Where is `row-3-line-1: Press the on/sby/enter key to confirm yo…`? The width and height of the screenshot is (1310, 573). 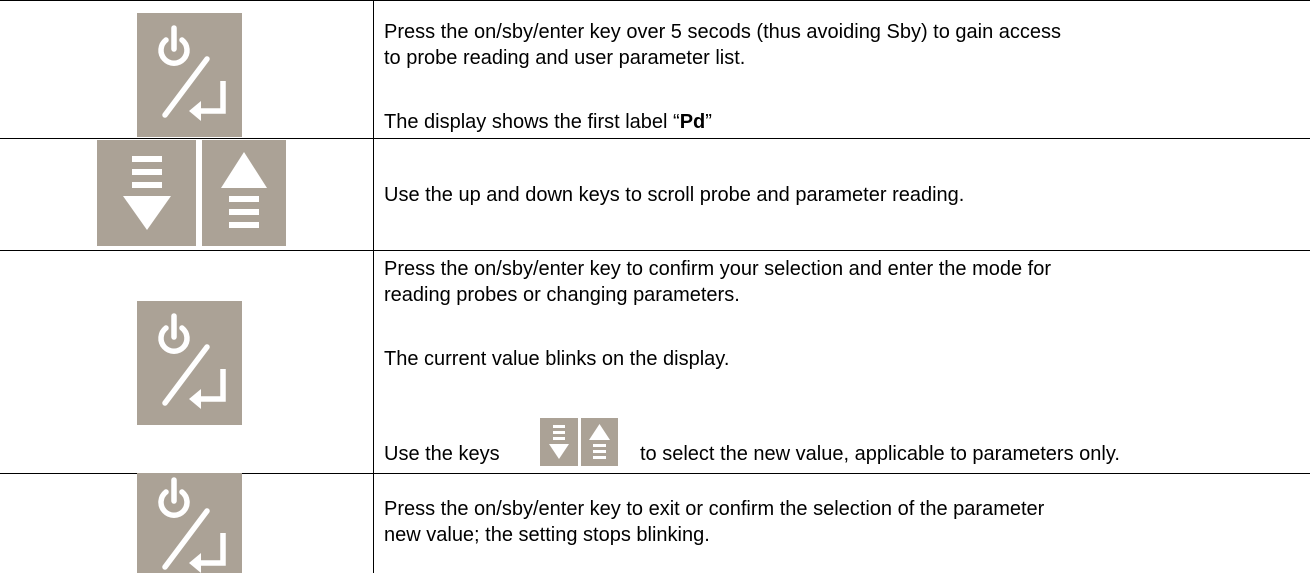 row-3-line-1: Press the on/sby/enter key to confirm yo… is located at coordinates (718, 269).